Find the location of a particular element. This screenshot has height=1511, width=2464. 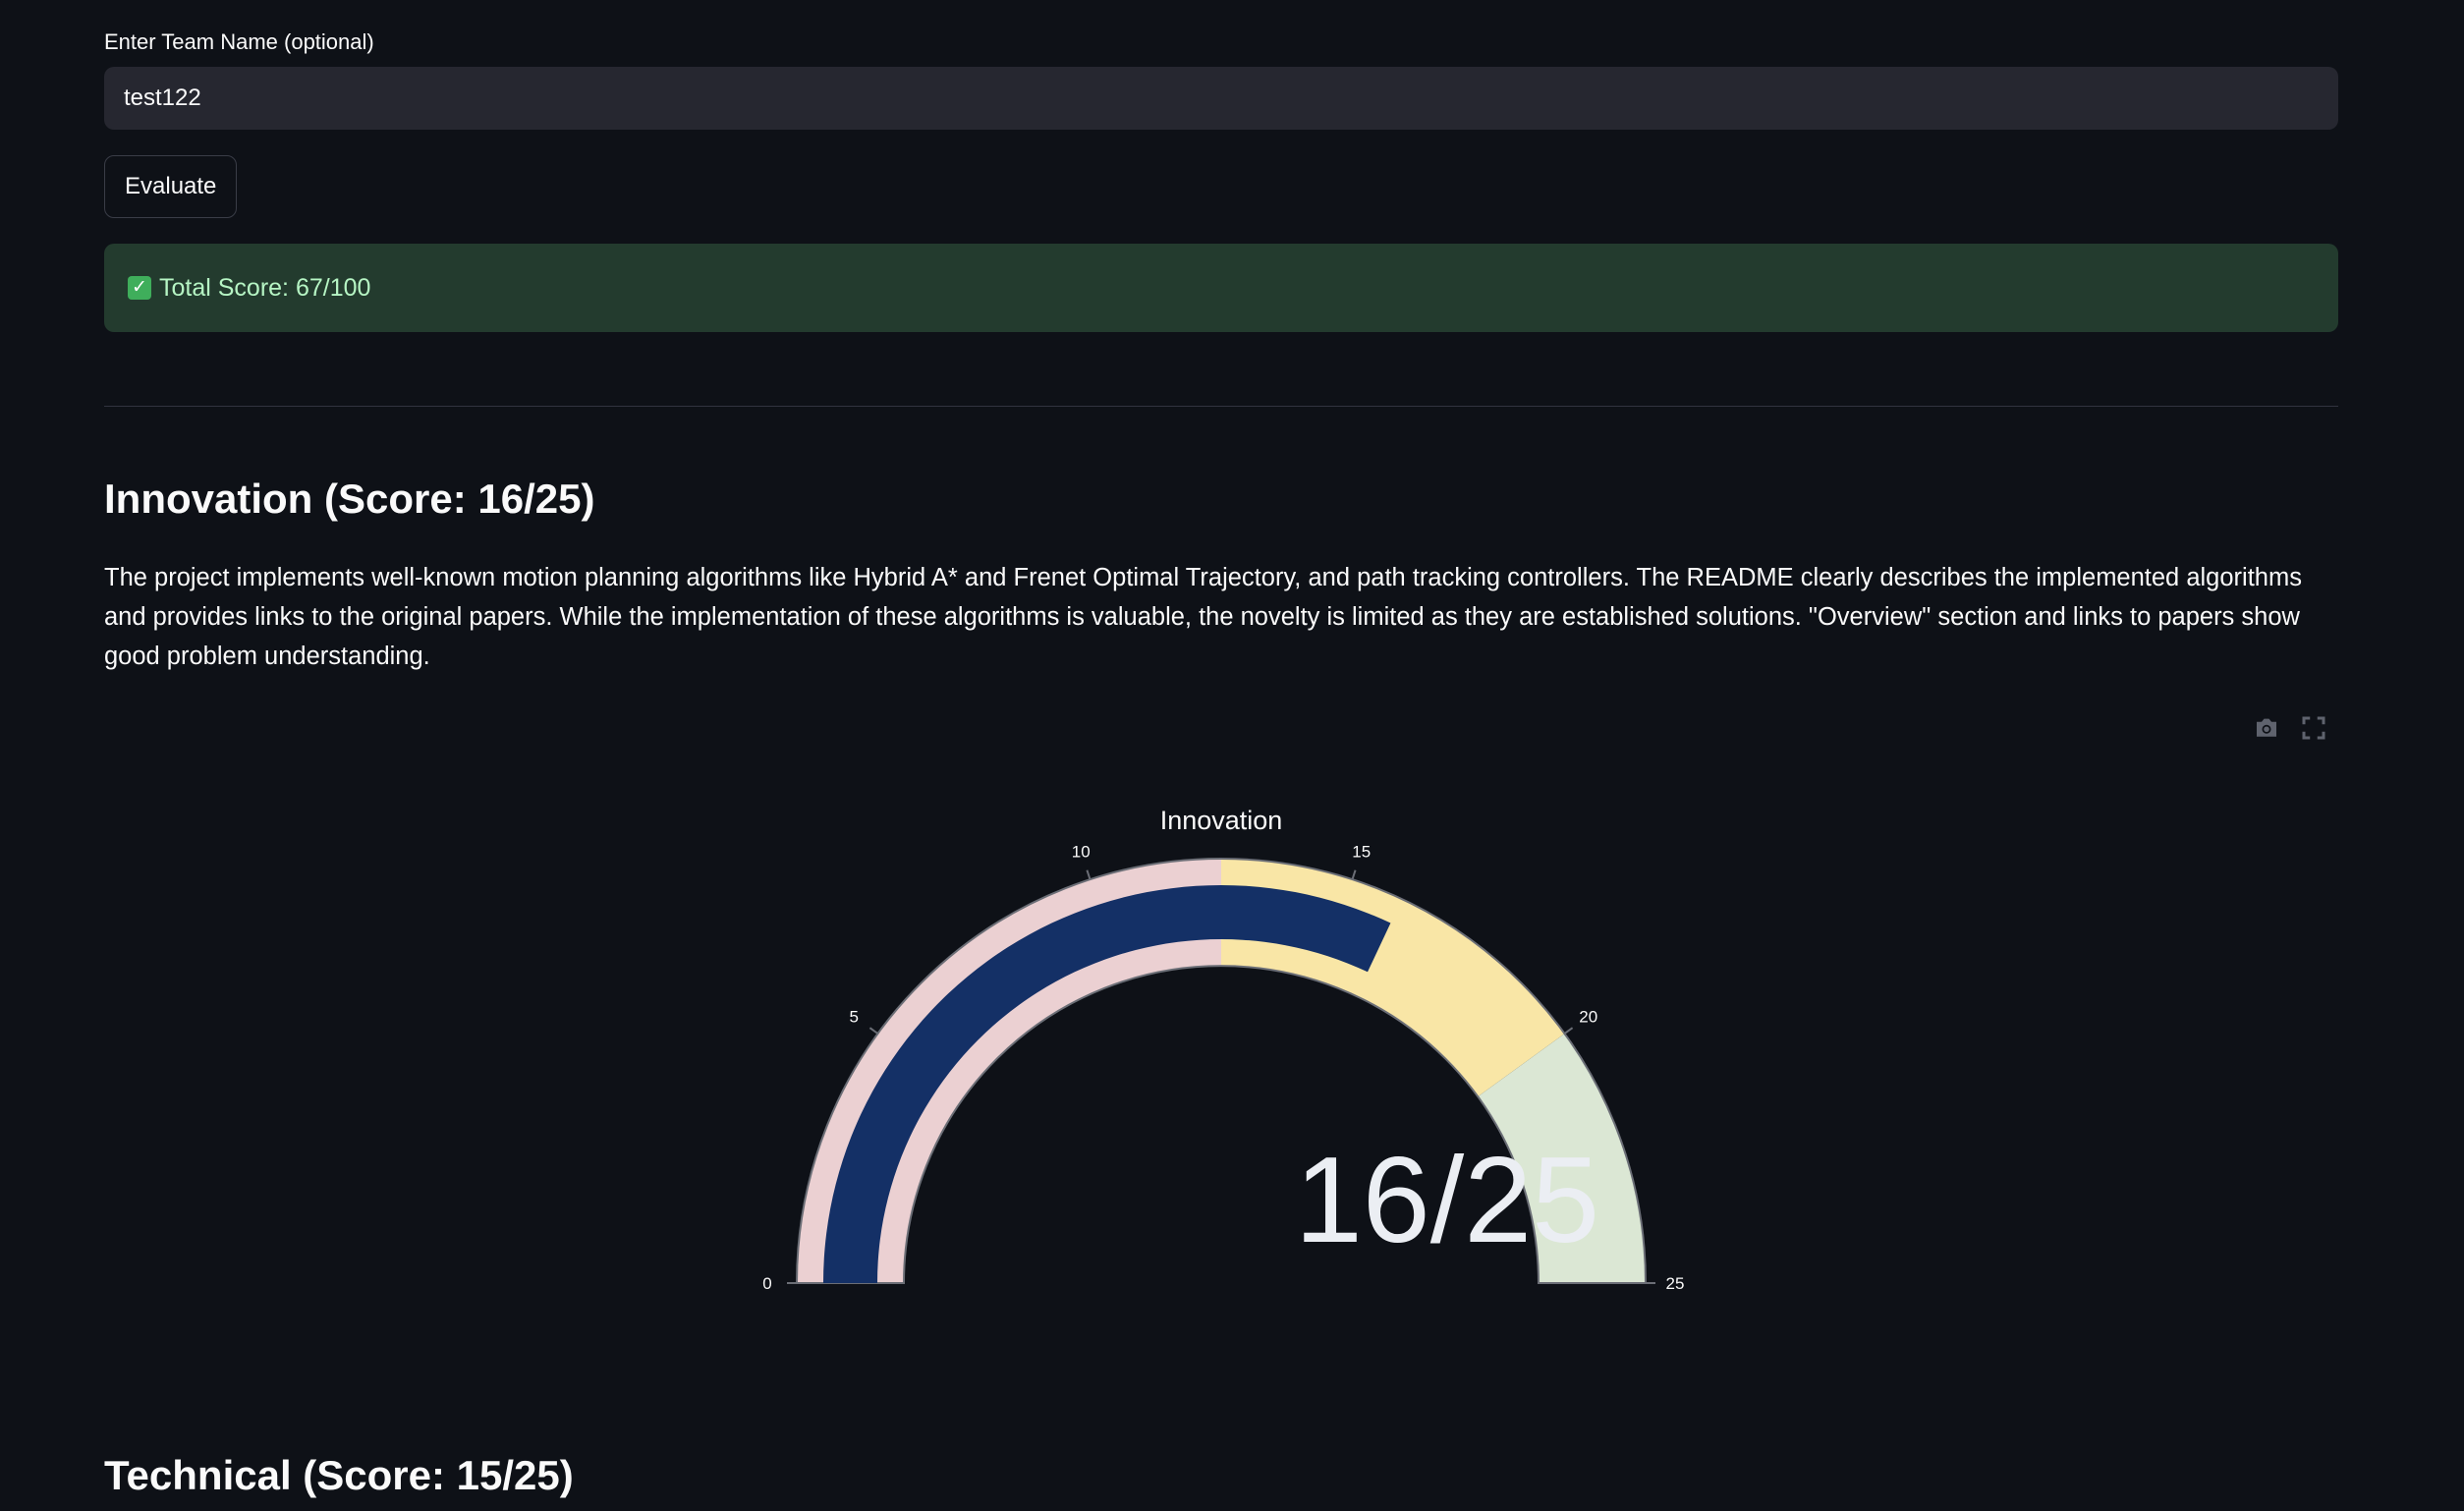

total-score-text: Total Score: 67/100 is located at coordinates (265, 287).